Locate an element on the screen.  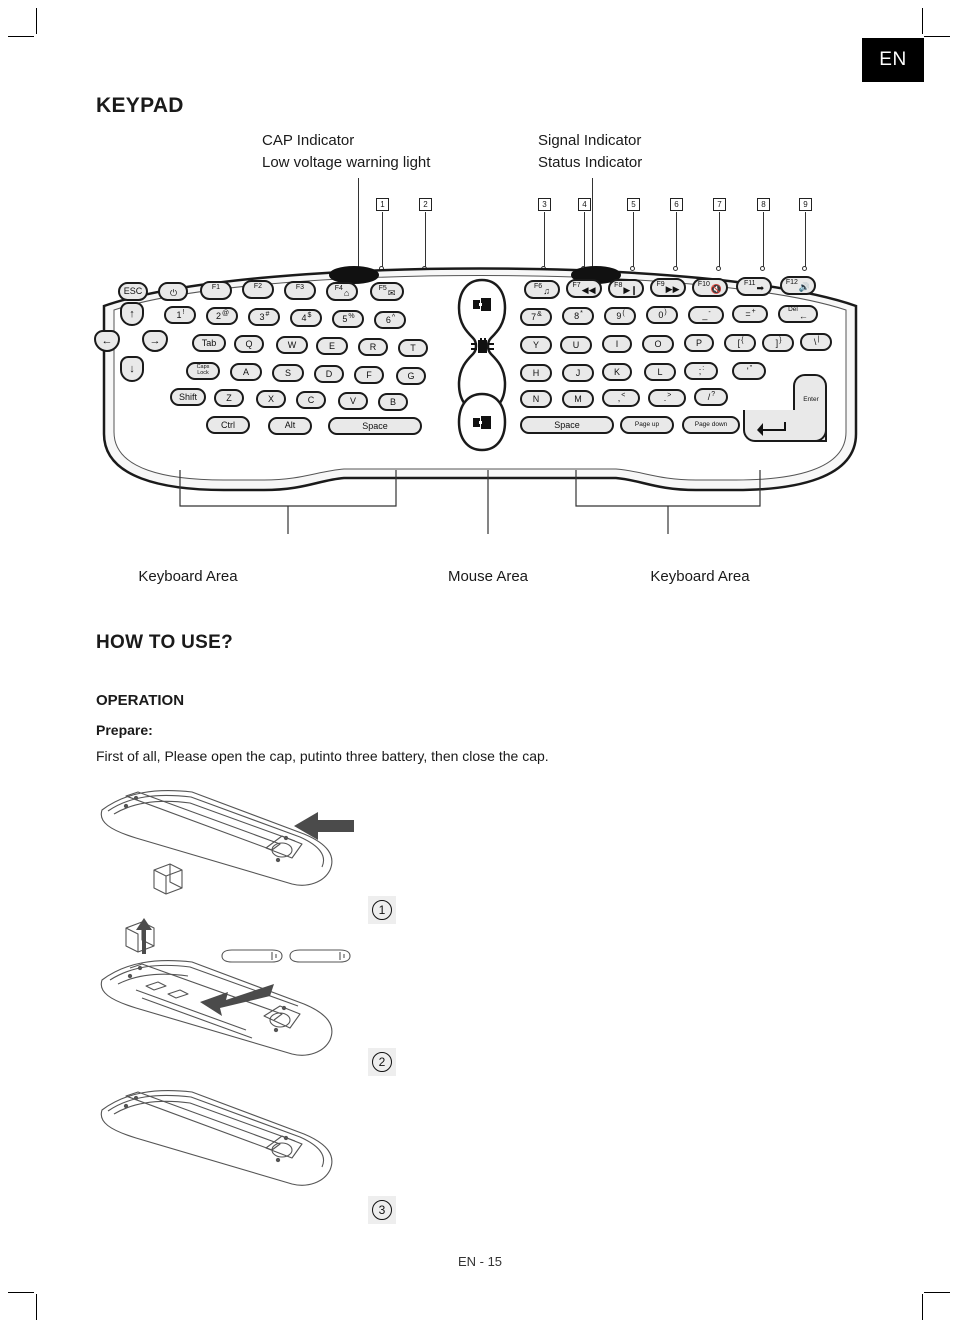
key-ctrl: Ctrl is located at coordinates (228, 425).